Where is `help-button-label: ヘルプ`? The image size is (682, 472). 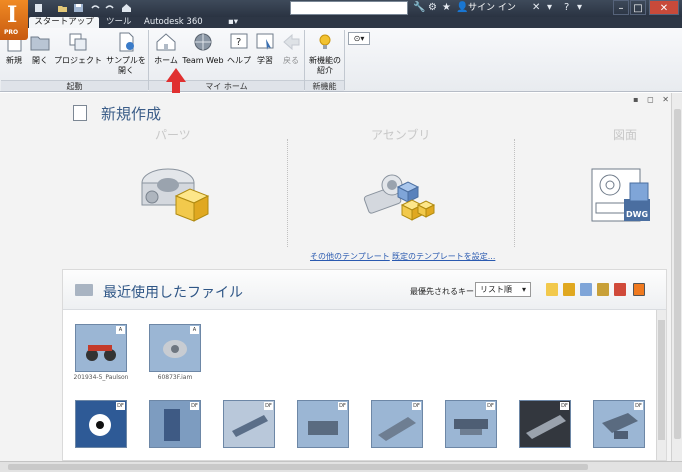
help-button-label: ヘルプ is located at coordinates (239, 60).